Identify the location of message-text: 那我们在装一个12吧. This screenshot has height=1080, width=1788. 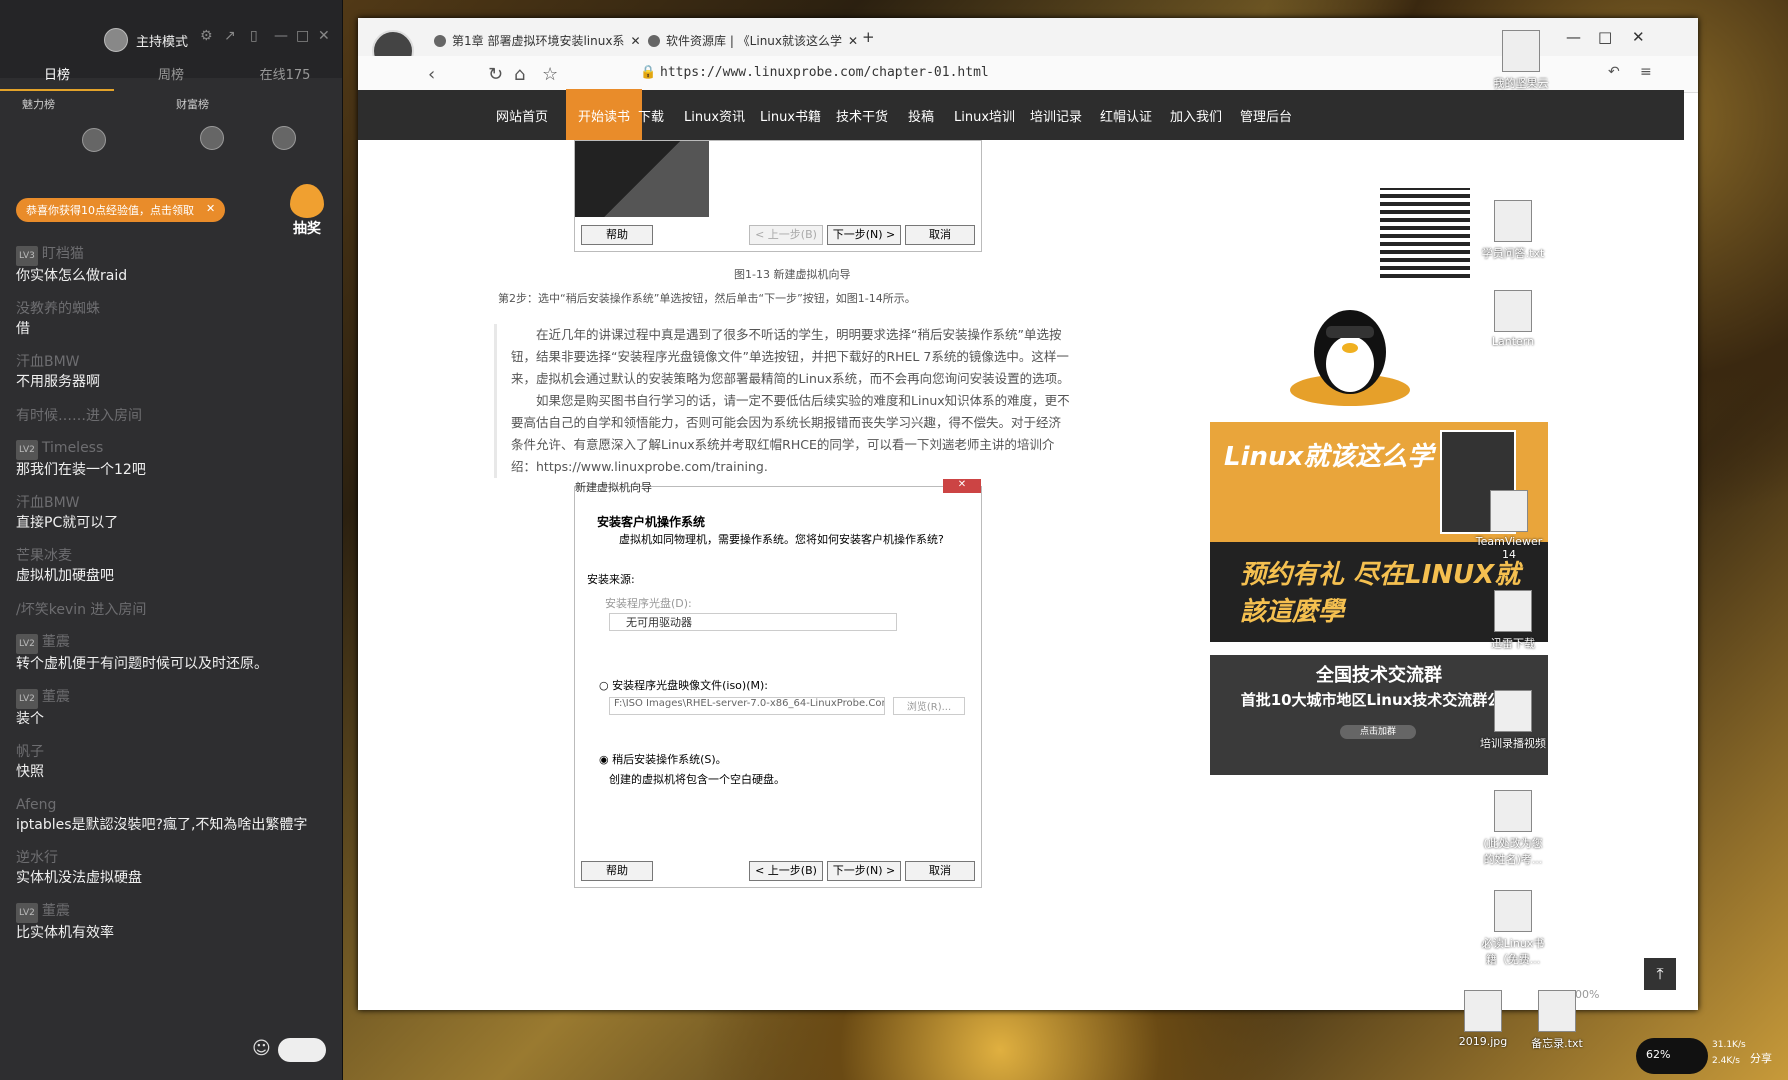
(81, 470).